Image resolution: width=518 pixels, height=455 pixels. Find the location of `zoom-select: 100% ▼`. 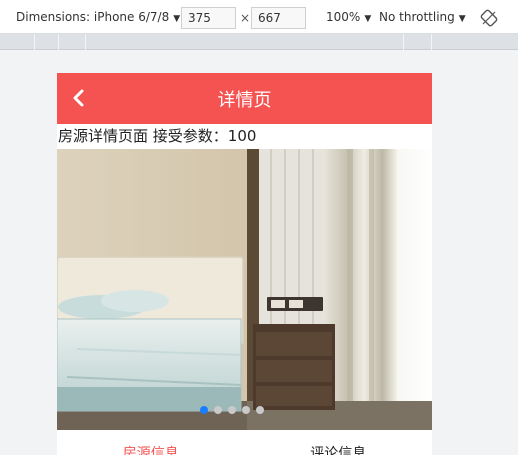

zoom-select: 100% ▼ is located at coordinates (348, 17).